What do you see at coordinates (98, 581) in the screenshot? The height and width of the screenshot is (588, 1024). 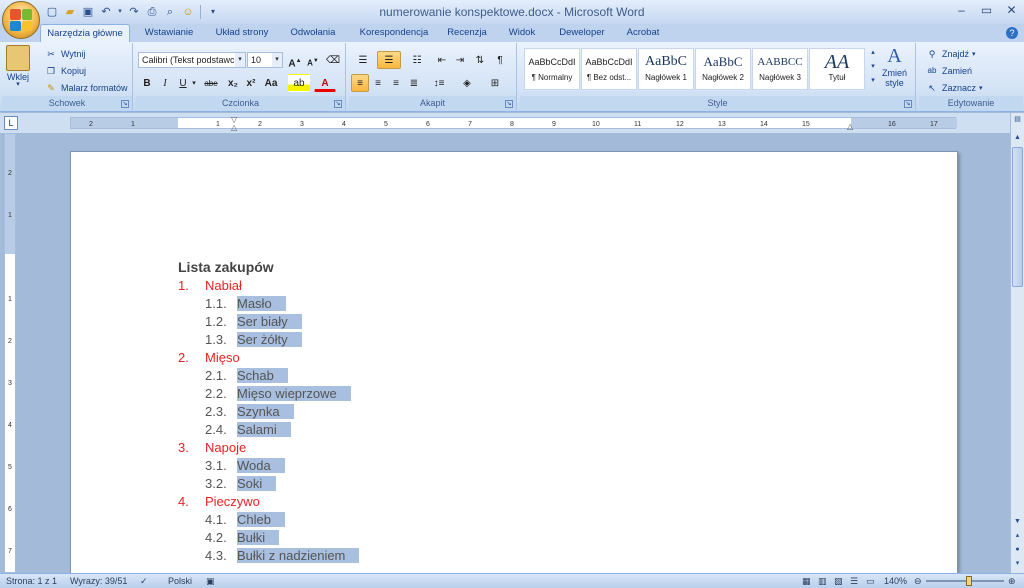 I see `word-count: Wyrazy: 39/51` at bounding box center [98, 581].